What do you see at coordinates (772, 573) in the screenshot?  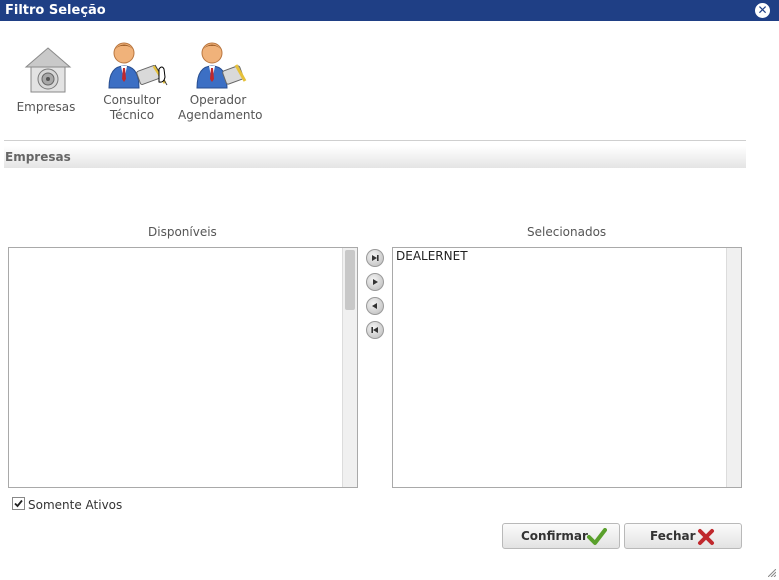 I see `resize-grip-icon` at bounding box center [772, 573].